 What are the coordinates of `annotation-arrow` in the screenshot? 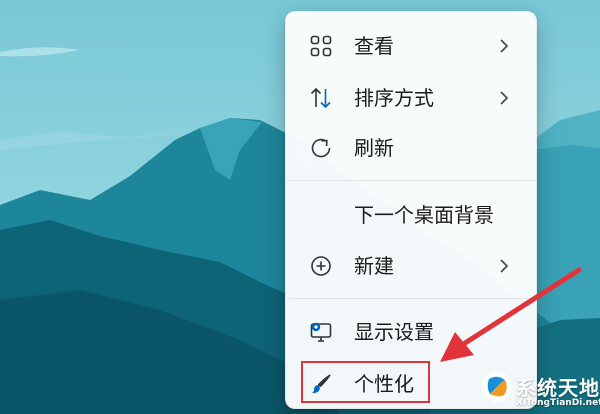 It's located at (511, 314).